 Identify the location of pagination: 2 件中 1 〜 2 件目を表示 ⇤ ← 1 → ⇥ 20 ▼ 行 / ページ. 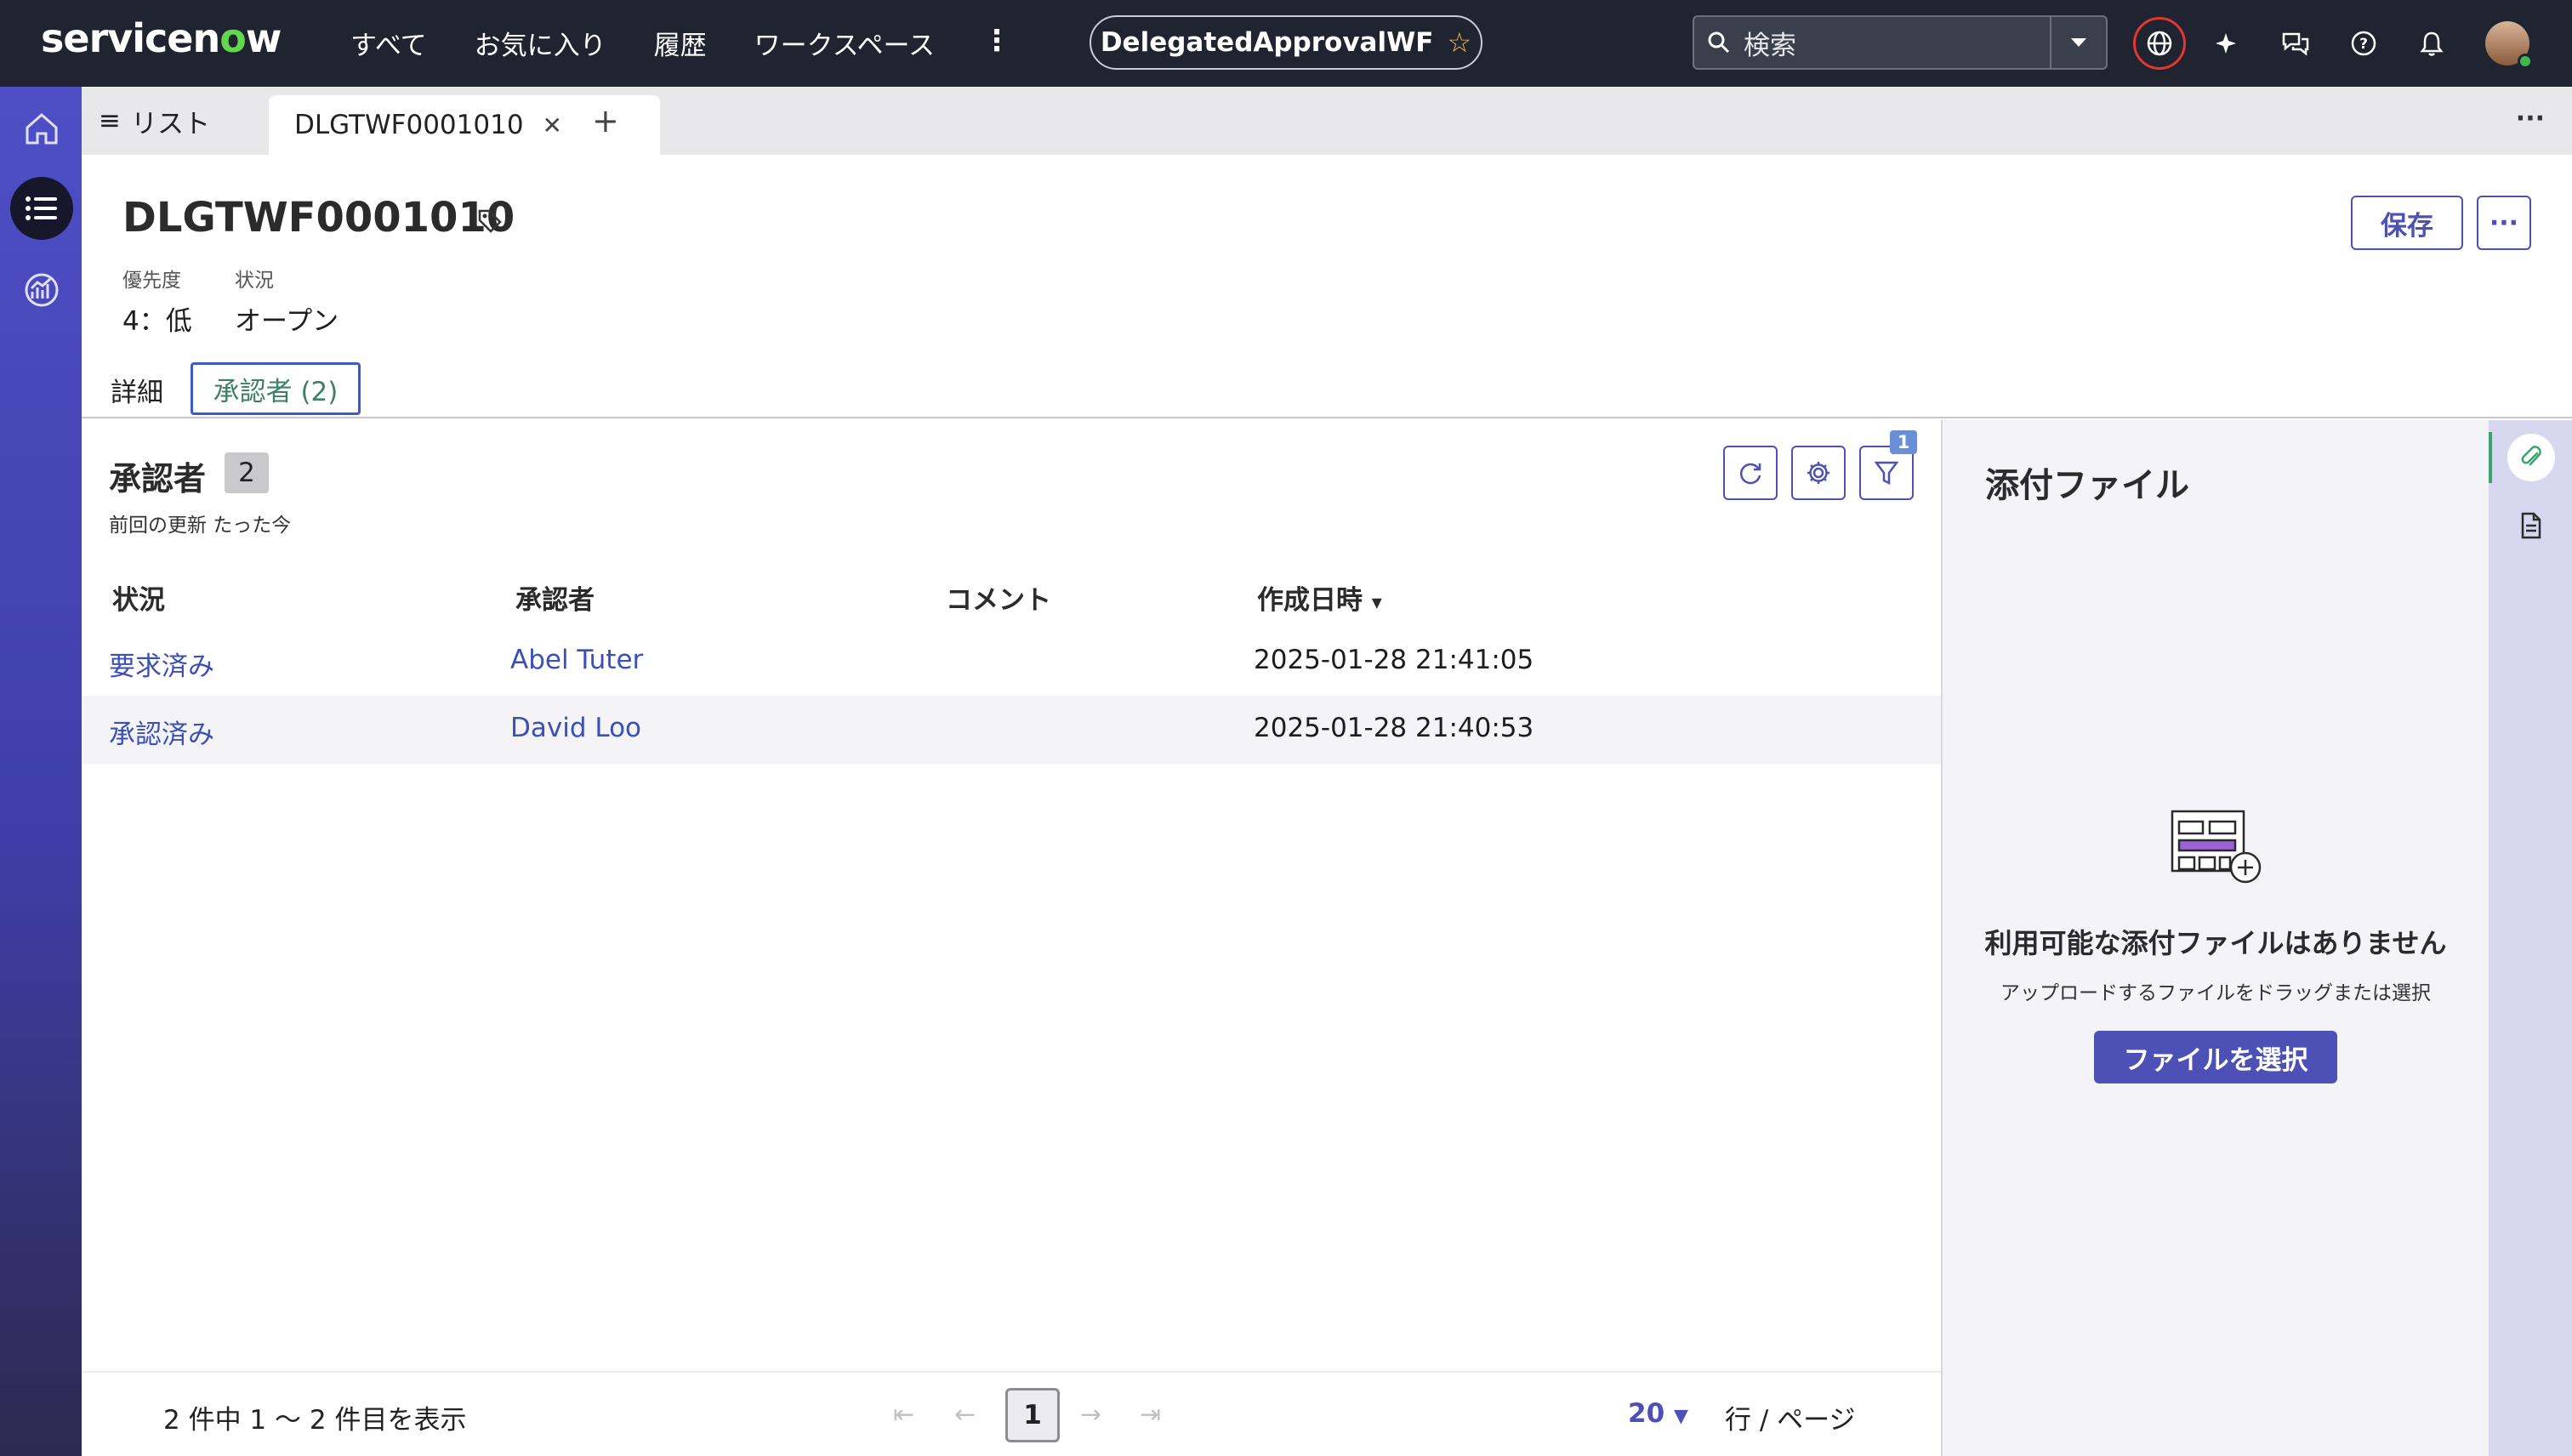
(1012, 1413).